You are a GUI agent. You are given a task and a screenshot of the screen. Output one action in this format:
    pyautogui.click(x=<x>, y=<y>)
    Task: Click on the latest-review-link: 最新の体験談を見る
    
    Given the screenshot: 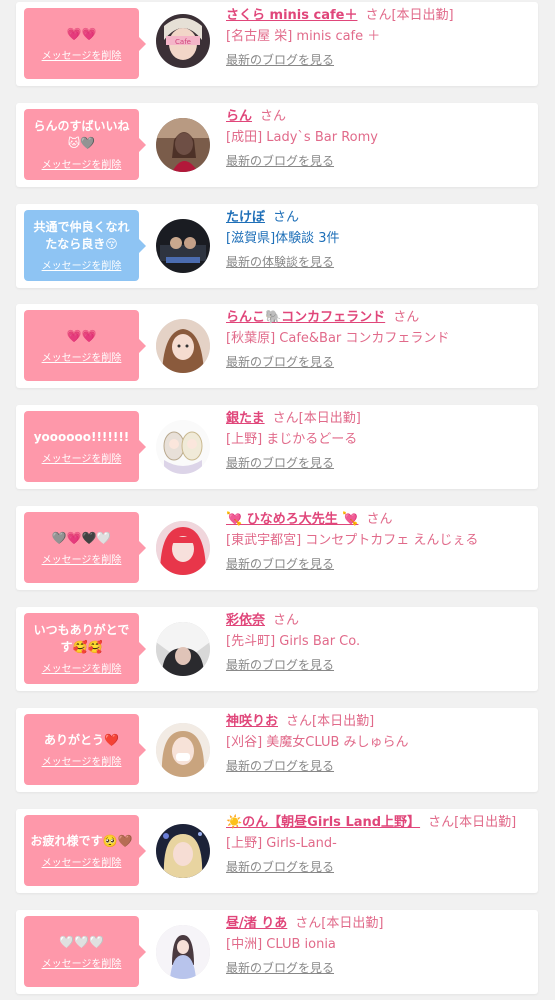 What is the action you would take?
    pyautogui.click(x=378, y=262)
    